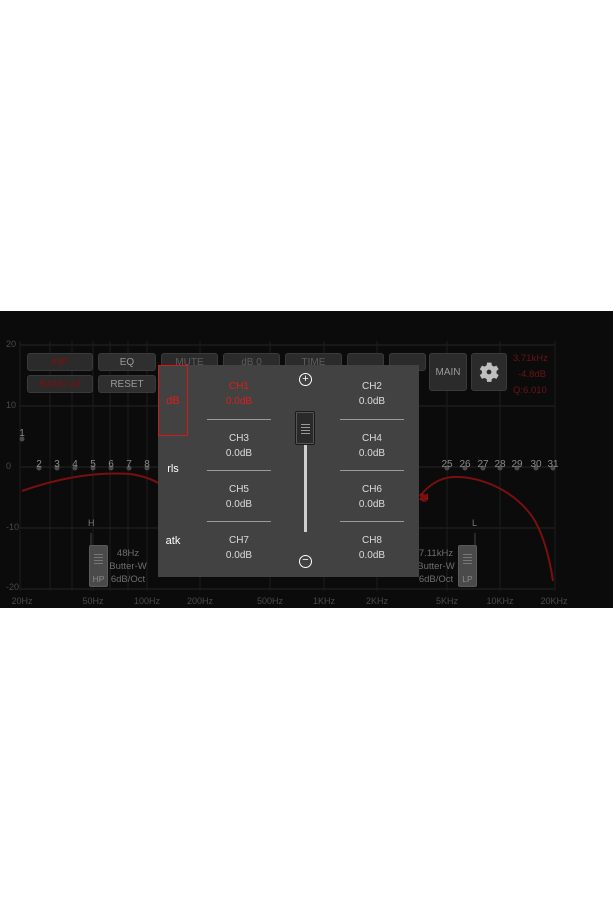  Describe the element at coordinates (147, 464) in the screenshot. I see `band-number: 8` at that location.